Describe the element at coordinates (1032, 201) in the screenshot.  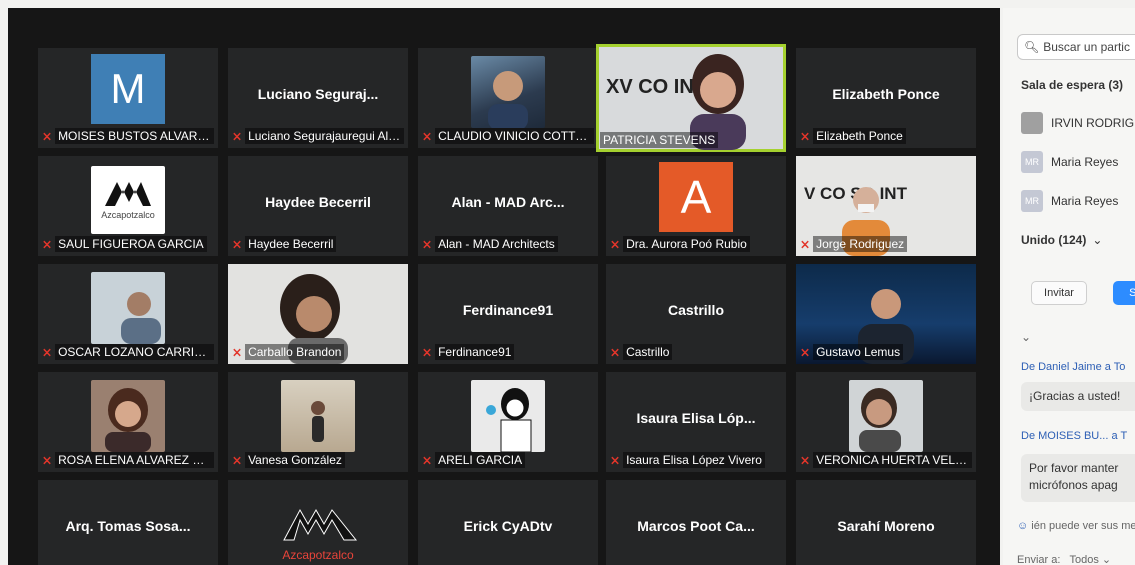
I see `avatar: MR` at that location.